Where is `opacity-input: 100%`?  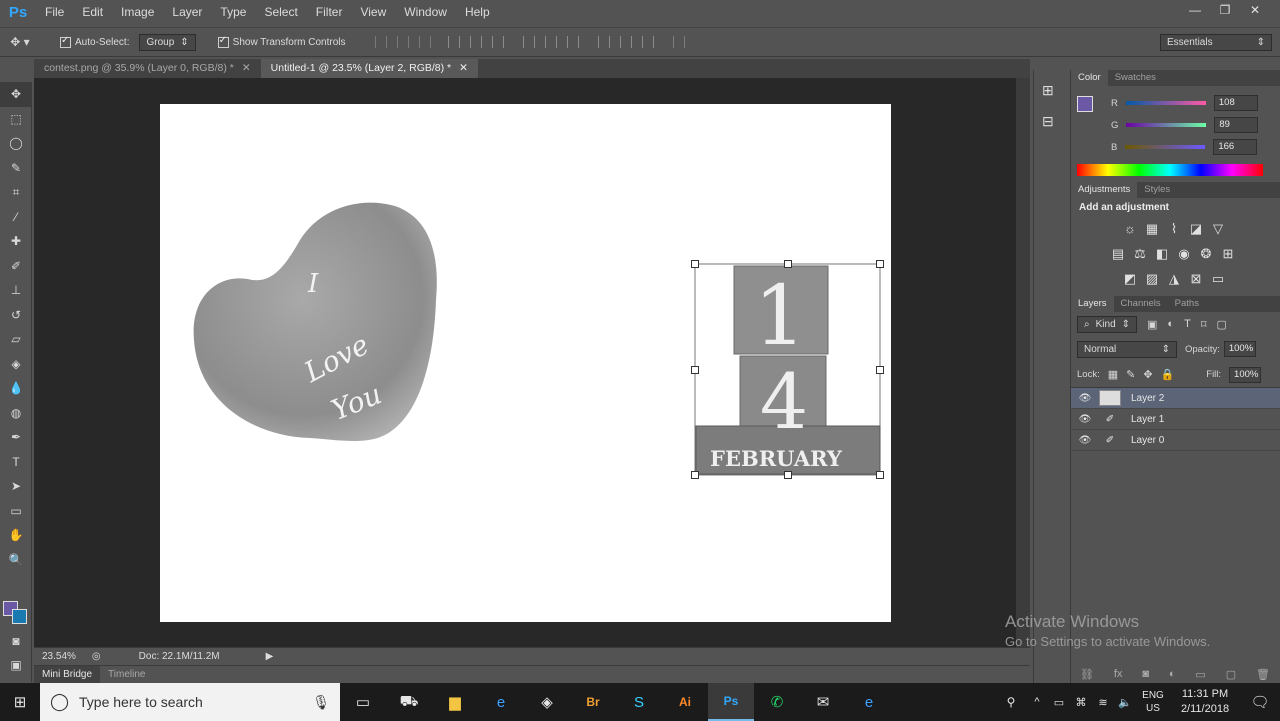
opacity-input: 100% is located at coordinates (1239, 349).